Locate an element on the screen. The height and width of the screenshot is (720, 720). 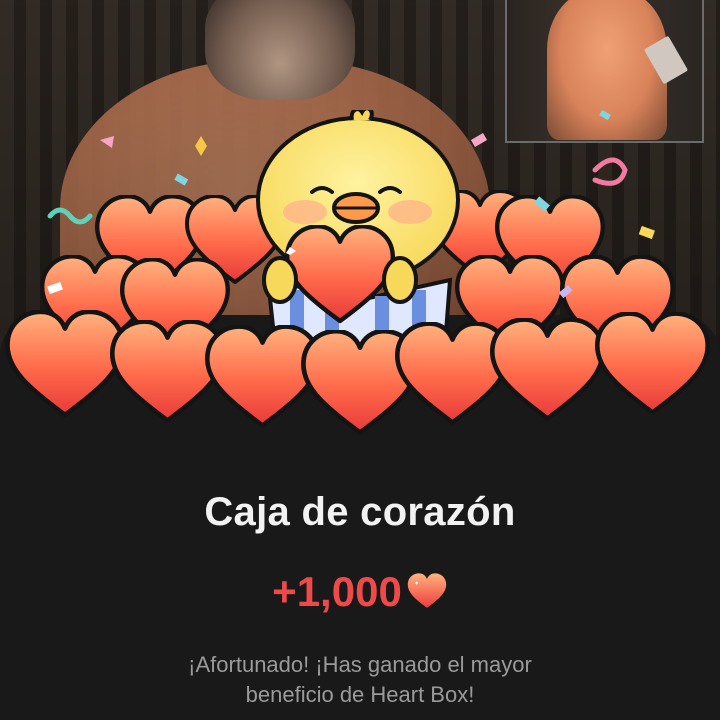
description-line-1: ¡Afortunado! ¡Has ganado el mayor is located at coordinates (360, 664).